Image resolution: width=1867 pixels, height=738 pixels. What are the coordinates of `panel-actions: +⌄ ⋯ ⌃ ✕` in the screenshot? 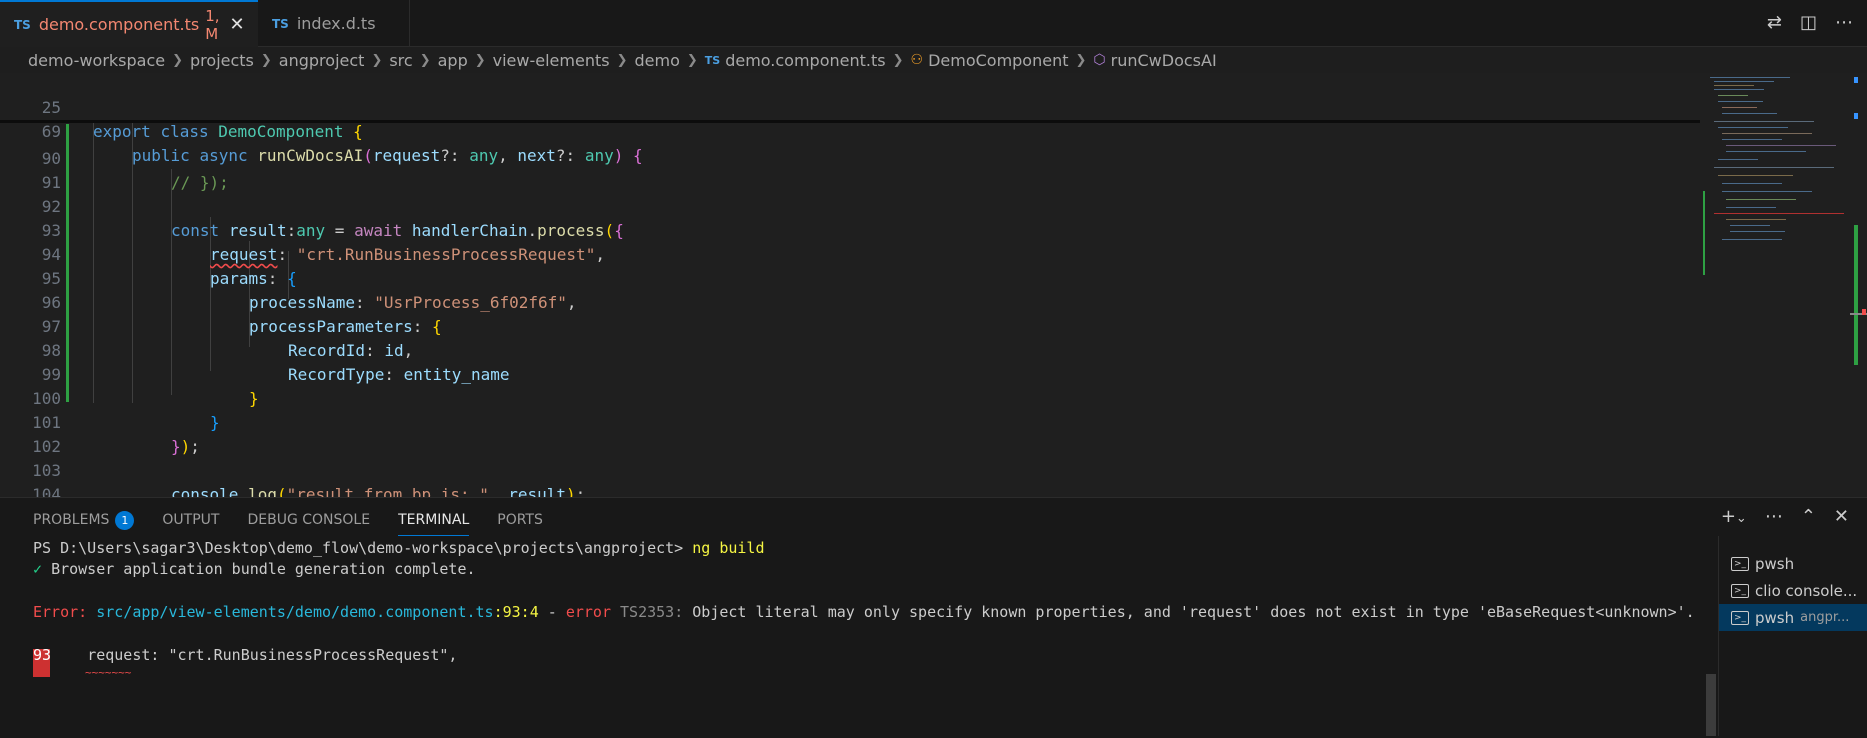 It's located at (1785, 516).